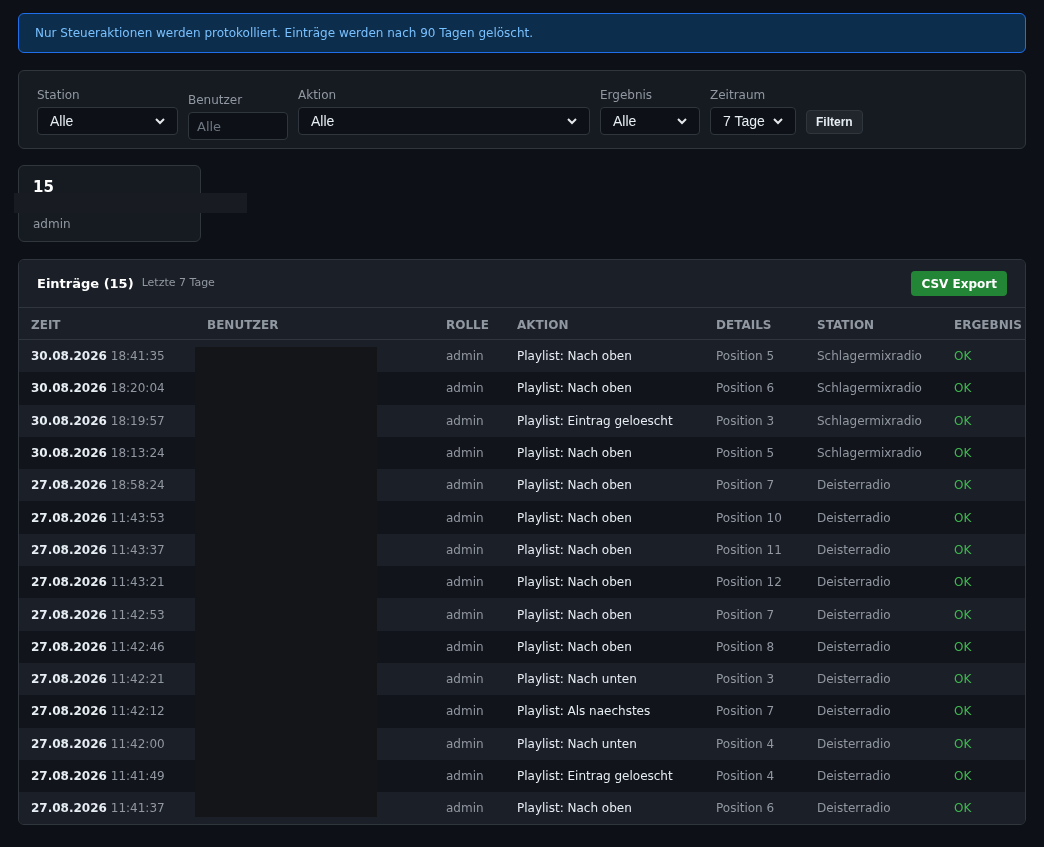  I want to click on field-label: Station, so click(59, 95).